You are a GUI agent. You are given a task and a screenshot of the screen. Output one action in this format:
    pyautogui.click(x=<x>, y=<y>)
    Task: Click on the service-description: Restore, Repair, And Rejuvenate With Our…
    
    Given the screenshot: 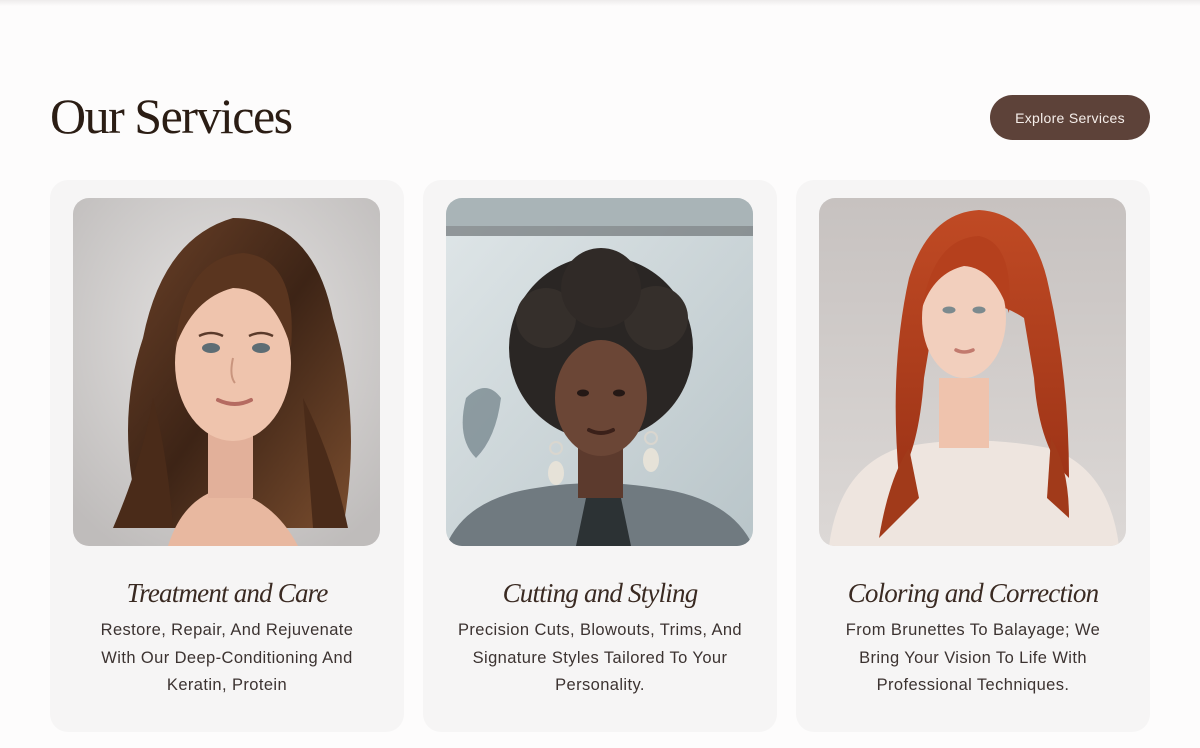 What is the action you would take?
    pyautogui.click(x=227, y=657)
    